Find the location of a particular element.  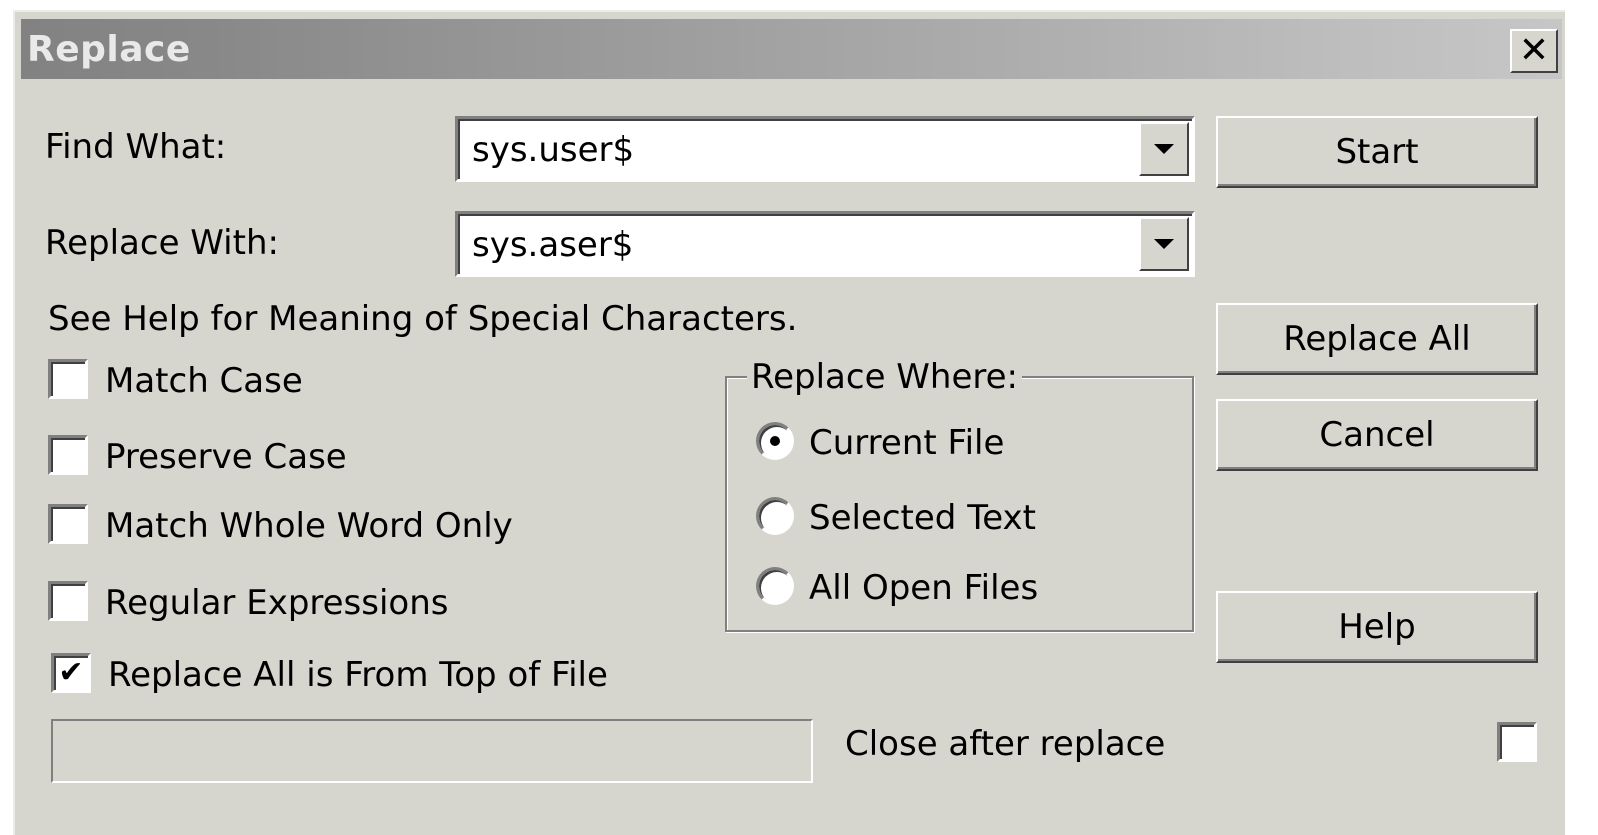

match-case-label: Match Case is located at coordinates (204, 381).